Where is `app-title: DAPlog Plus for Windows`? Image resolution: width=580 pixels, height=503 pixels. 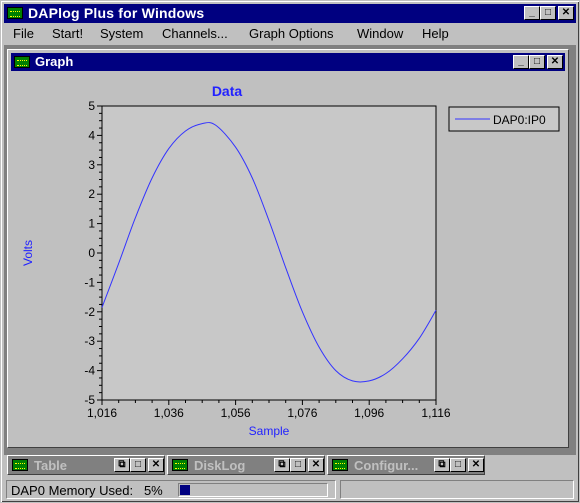 app-title: DAPlog Plus for Windows is located at coordinates (116, 13).